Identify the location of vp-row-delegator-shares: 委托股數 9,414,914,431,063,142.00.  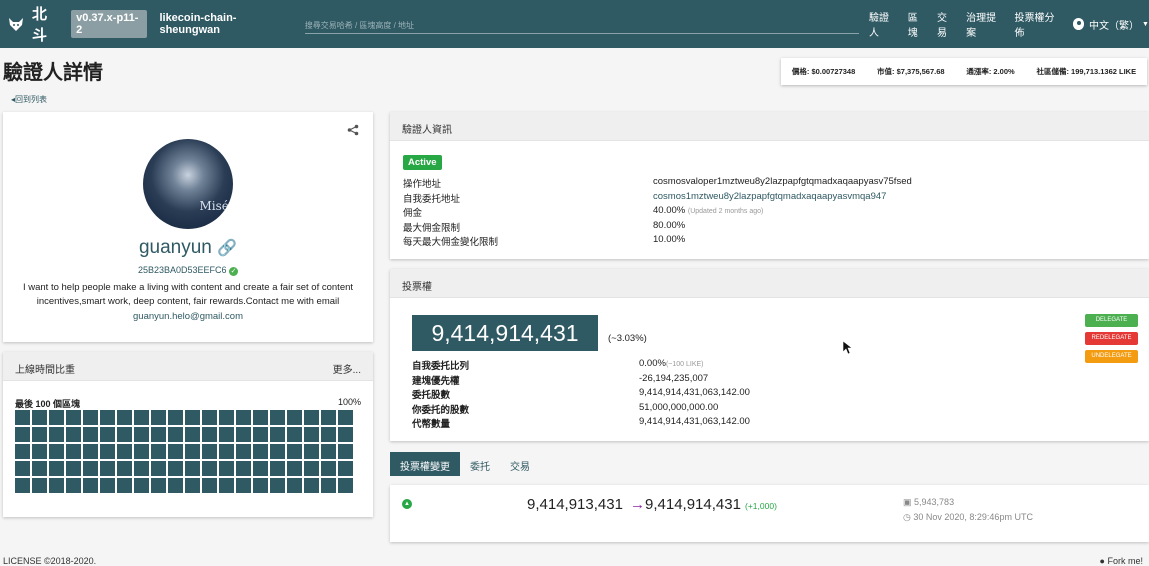
(662, 394).